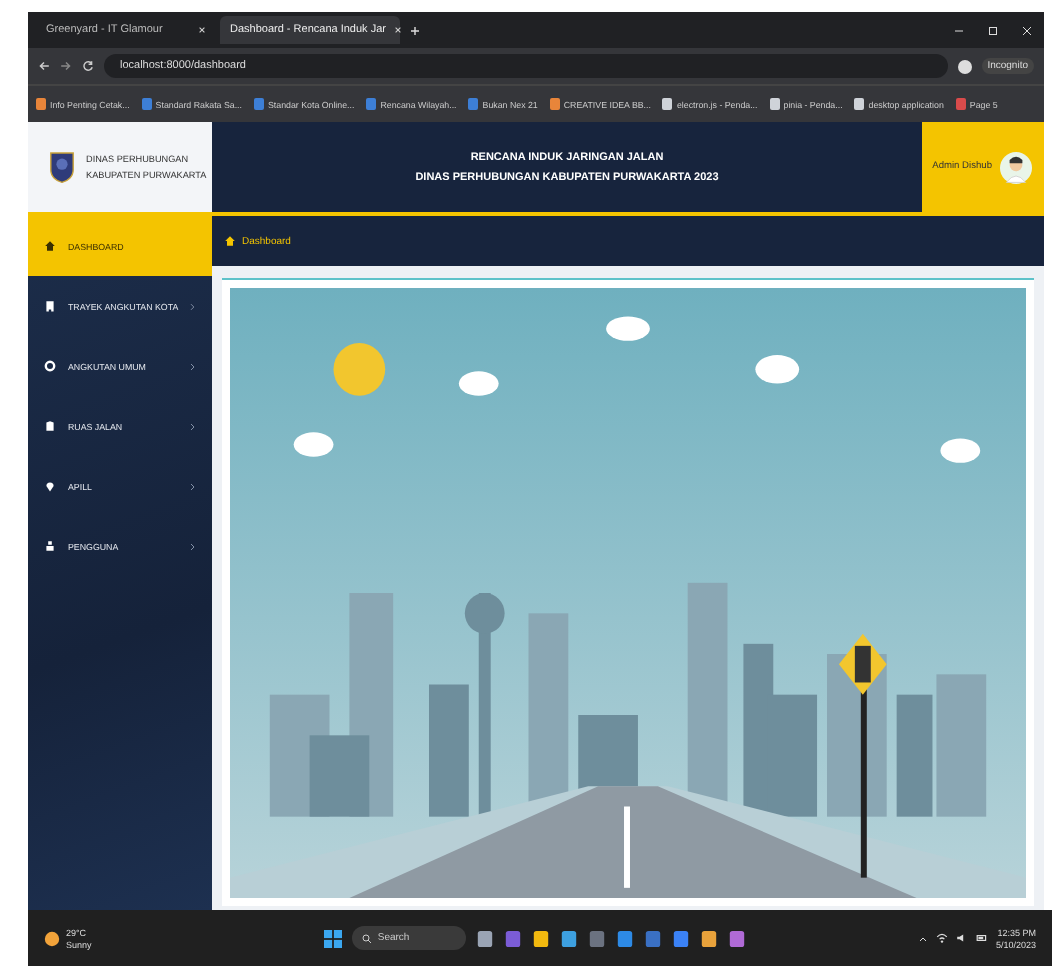 The width and height of the screenshot is (1052, 966). Describe the element at coordinates (981, 938) in the screenshot. I see `battery-icon` at that location.